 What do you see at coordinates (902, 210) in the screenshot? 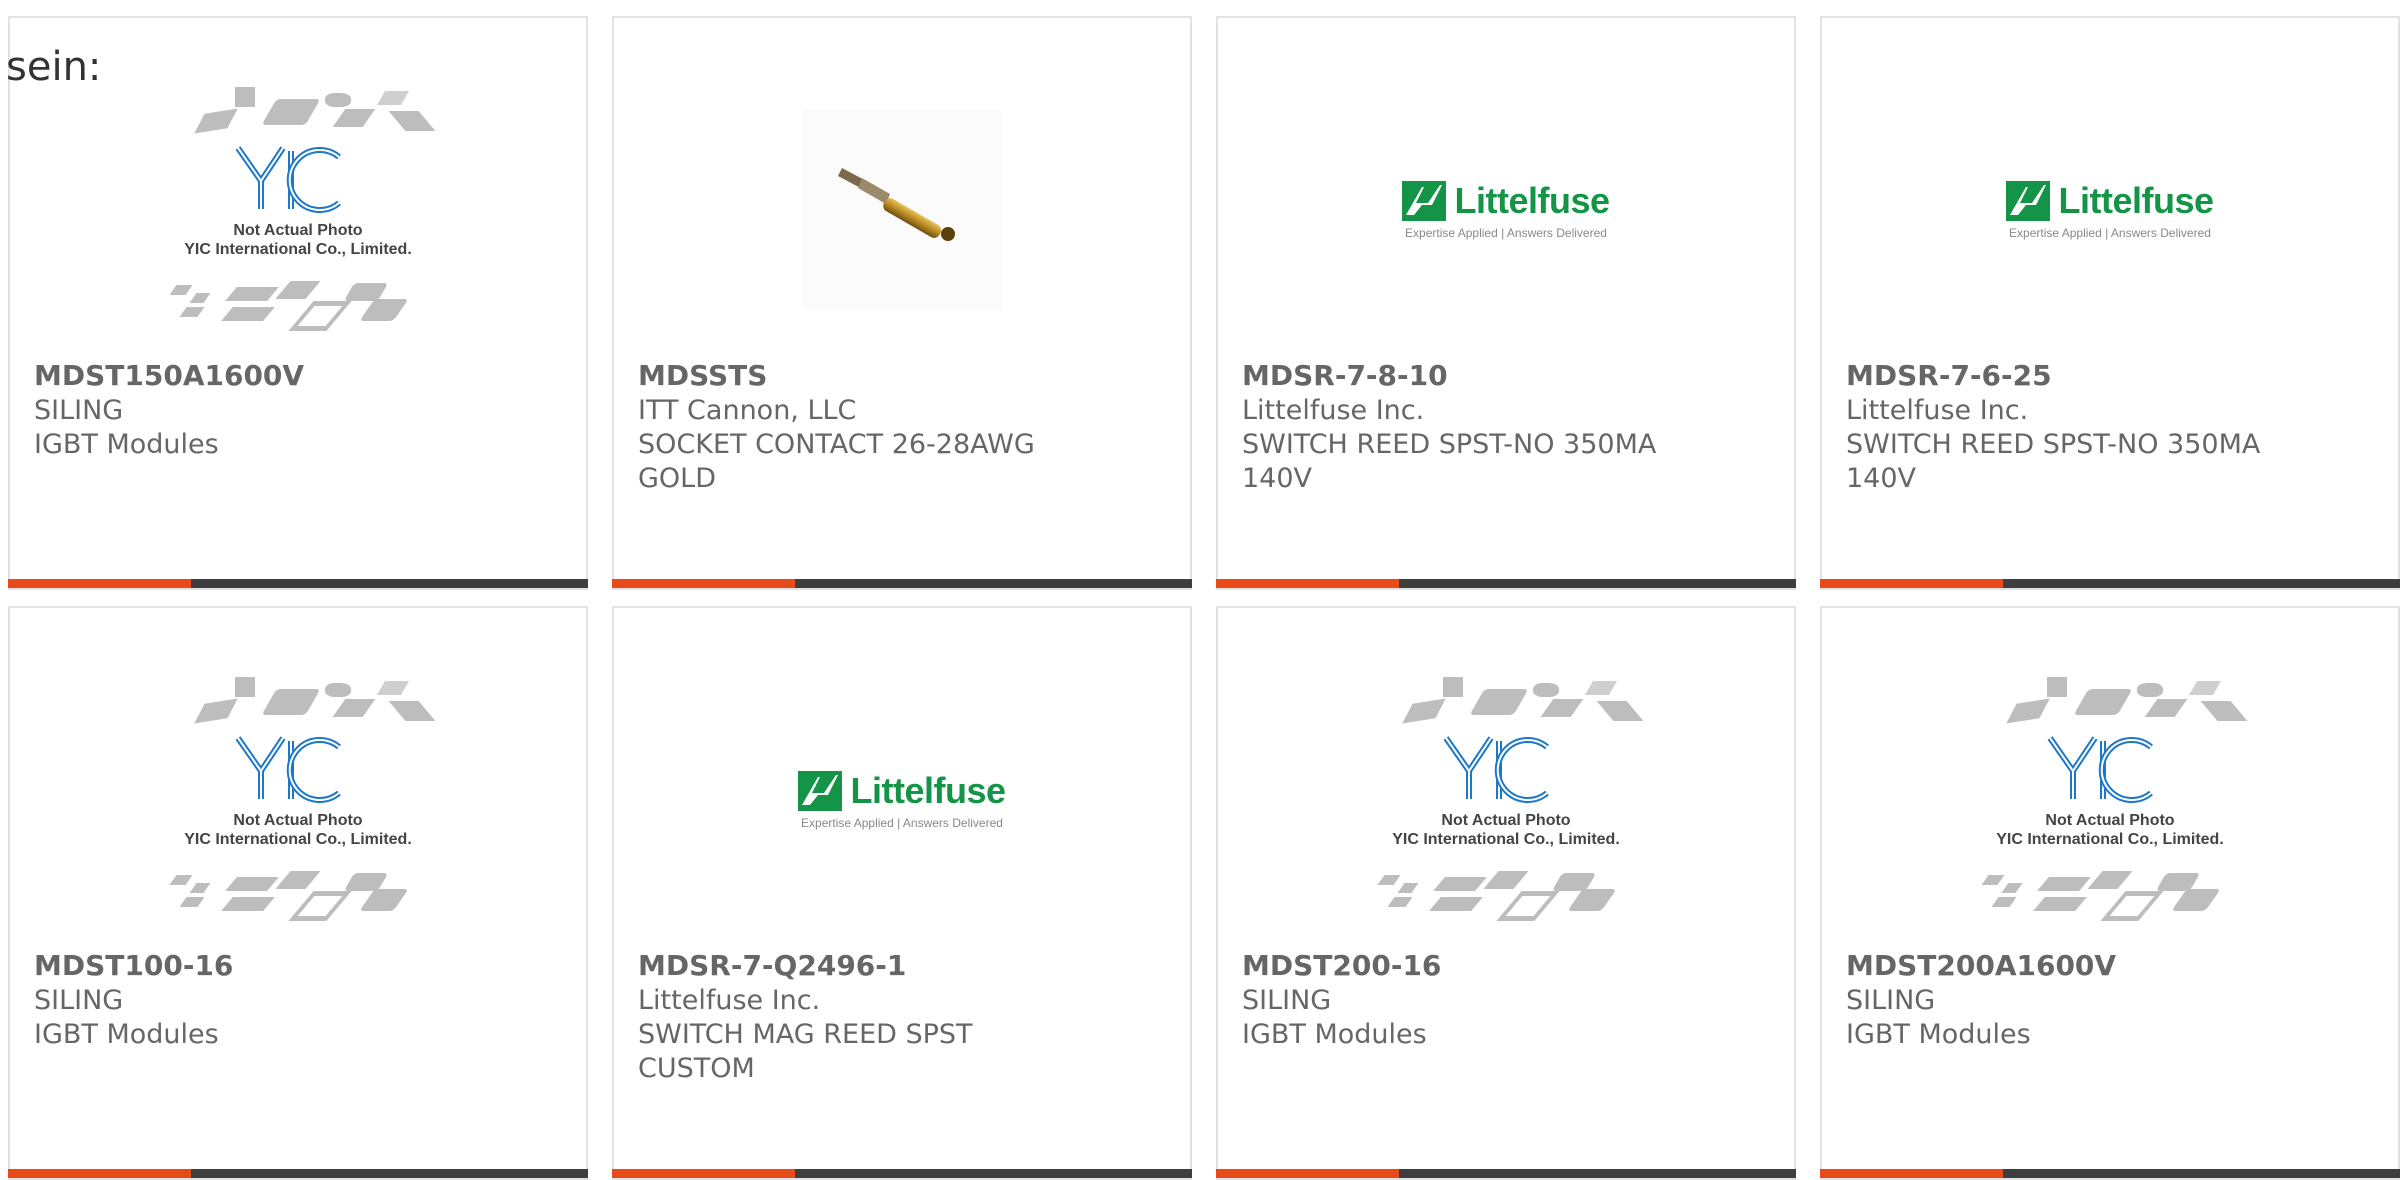
I see `contact-pin-photo` at bounding box center [902, 210].